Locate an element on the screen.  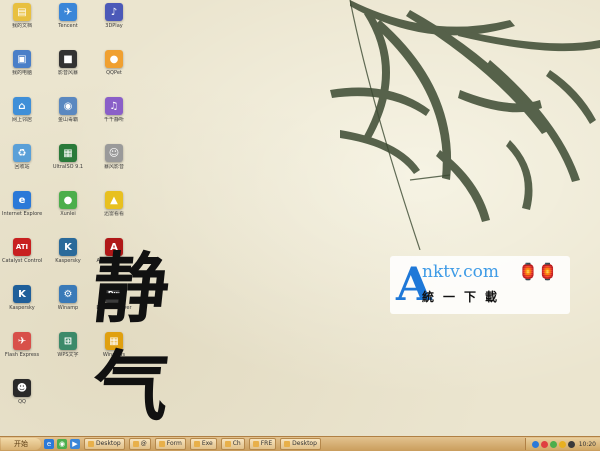
my-documents-icon: ▤ is located at coordinates (22, 12).